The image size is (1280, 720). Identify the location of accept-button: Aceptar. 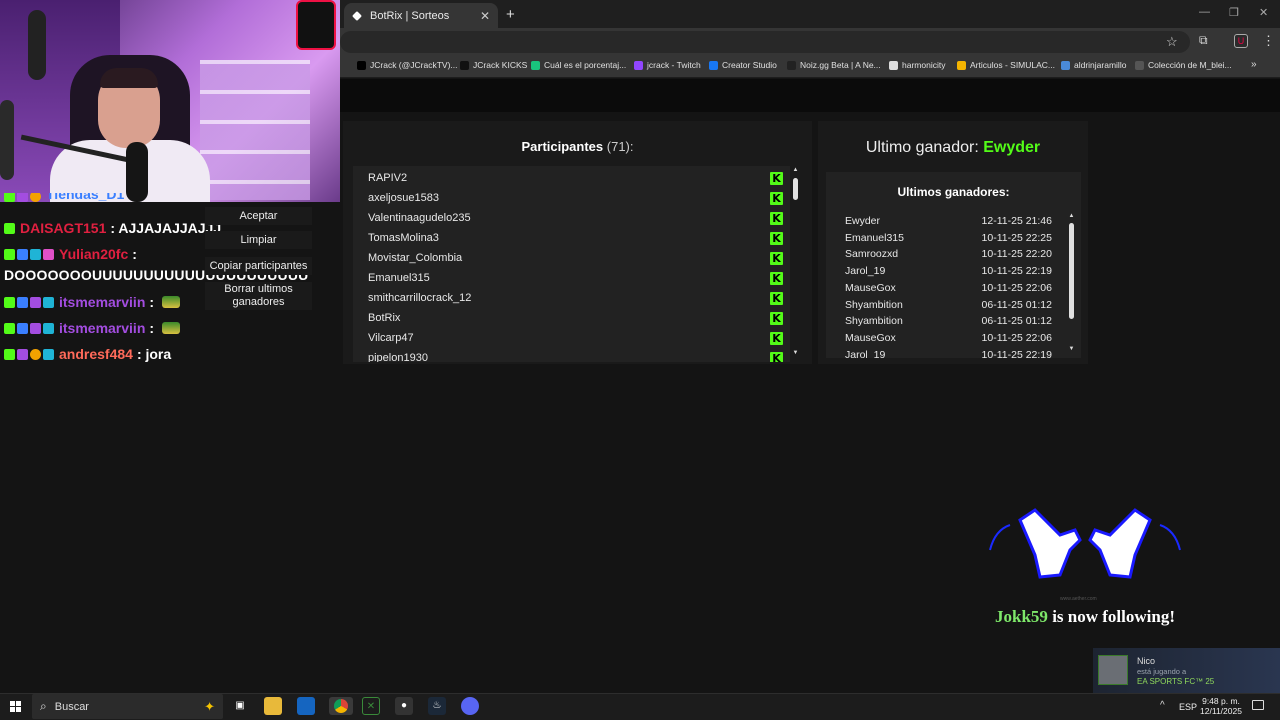
(258, 216).